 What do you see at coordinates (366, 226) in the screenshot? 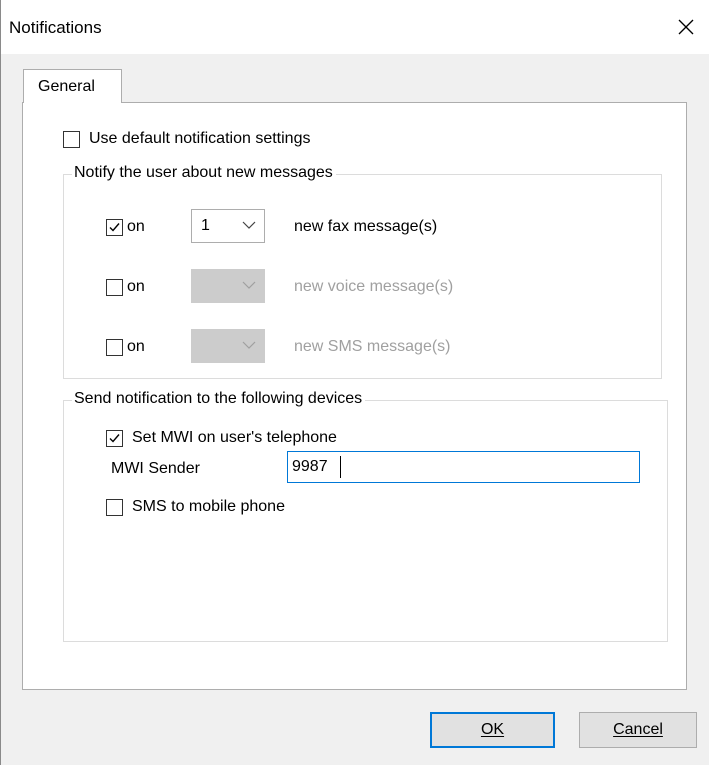
I see `fax-message-label: new fax message(s)` at bounding box center [366, 226].